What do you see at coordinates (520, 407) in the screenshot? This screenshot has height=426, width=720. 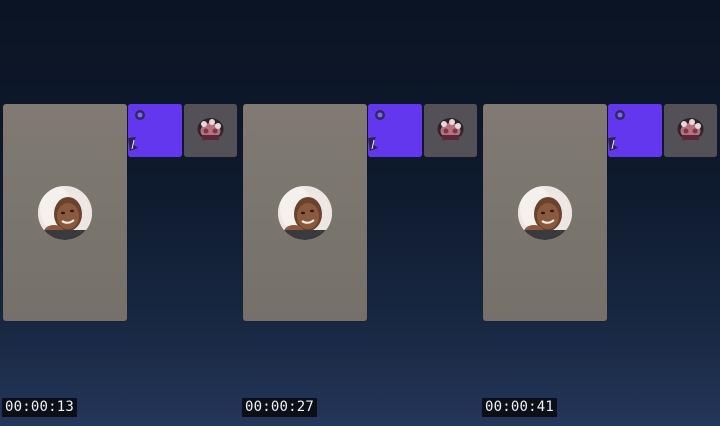 I see `timestamp-label: 00:00:41` at bounding box center [520, 407].